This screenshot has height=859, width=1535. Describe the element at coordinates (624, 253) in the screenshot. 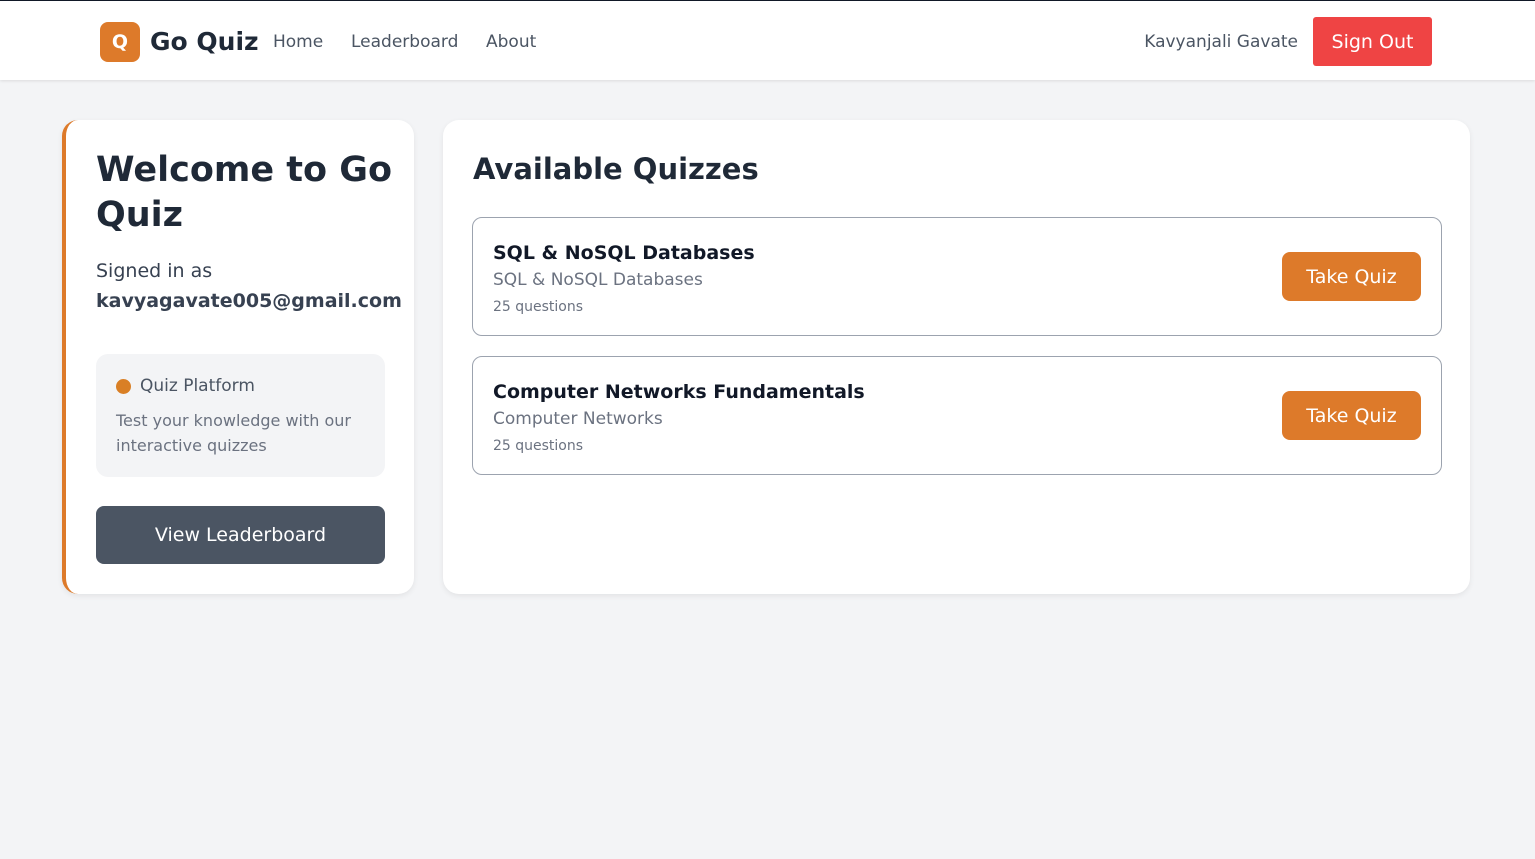

I see `quiz-name: SQL & NoSQL Databases` at that location.